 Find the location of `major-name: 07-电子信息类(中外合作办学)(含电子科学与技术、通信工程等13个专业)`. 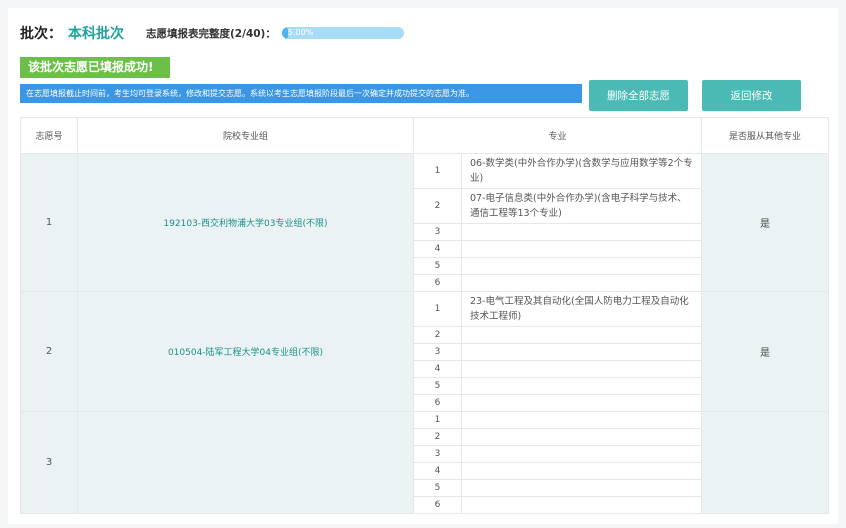

major-name: 07-电子信息类(中外合作办学)(含电子科学与技术、通信工程等13个专业) is located at coordinates (581, 206).